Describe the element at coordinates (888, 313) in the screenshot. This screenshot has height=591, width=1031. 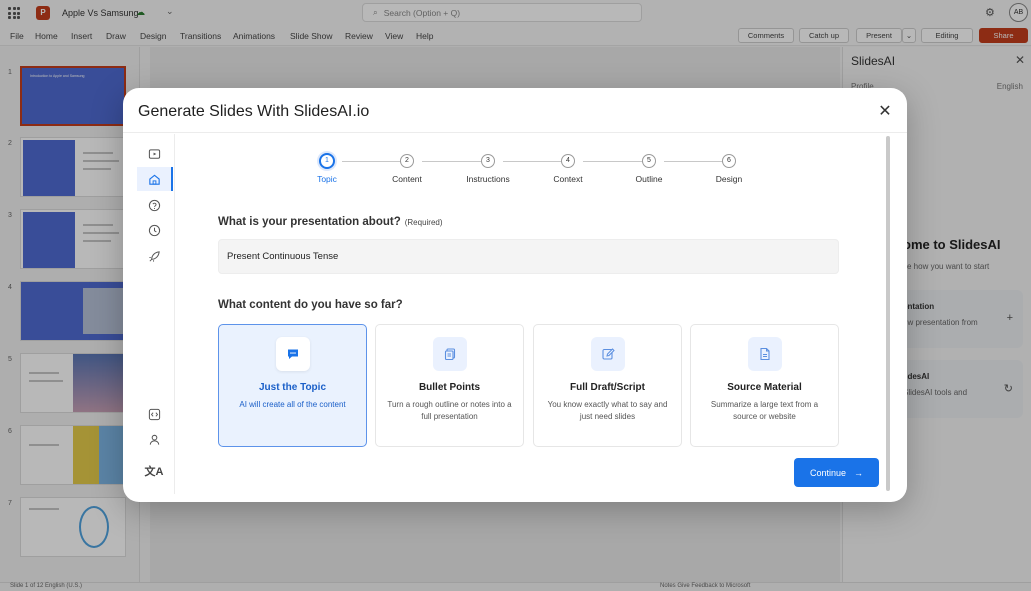
I see `dialog-scrollbar` at that location.